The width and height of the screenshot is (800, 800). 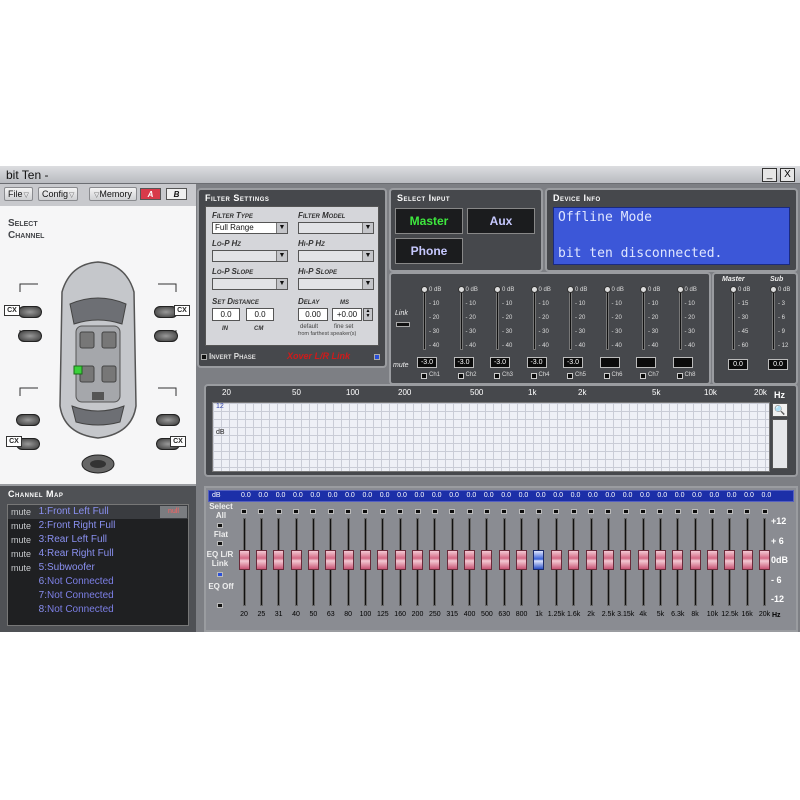 I want to click on config-menu: Config▽, so click(x=58, y=194).